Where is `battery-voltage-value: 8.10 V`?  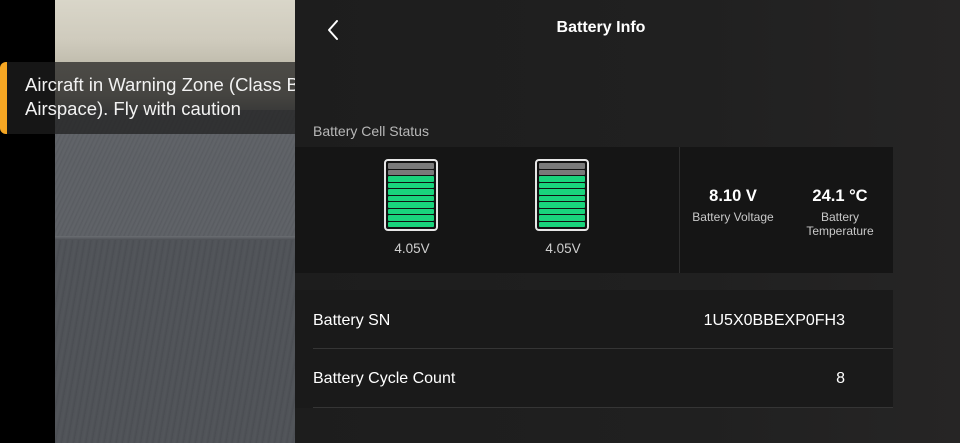 battery-voltage-value: 8.10 V is located at coordinates (733, 196).